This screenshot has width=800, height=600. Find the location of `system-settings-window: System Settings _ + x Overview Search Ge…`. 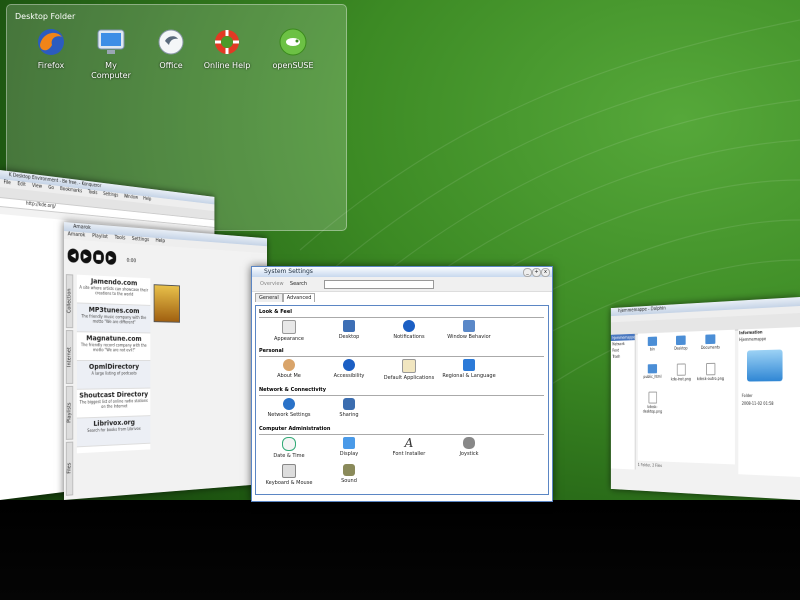

system-settings-window: System Settings _ + x Overview Search Ge… is located at coordinates (402, 384).